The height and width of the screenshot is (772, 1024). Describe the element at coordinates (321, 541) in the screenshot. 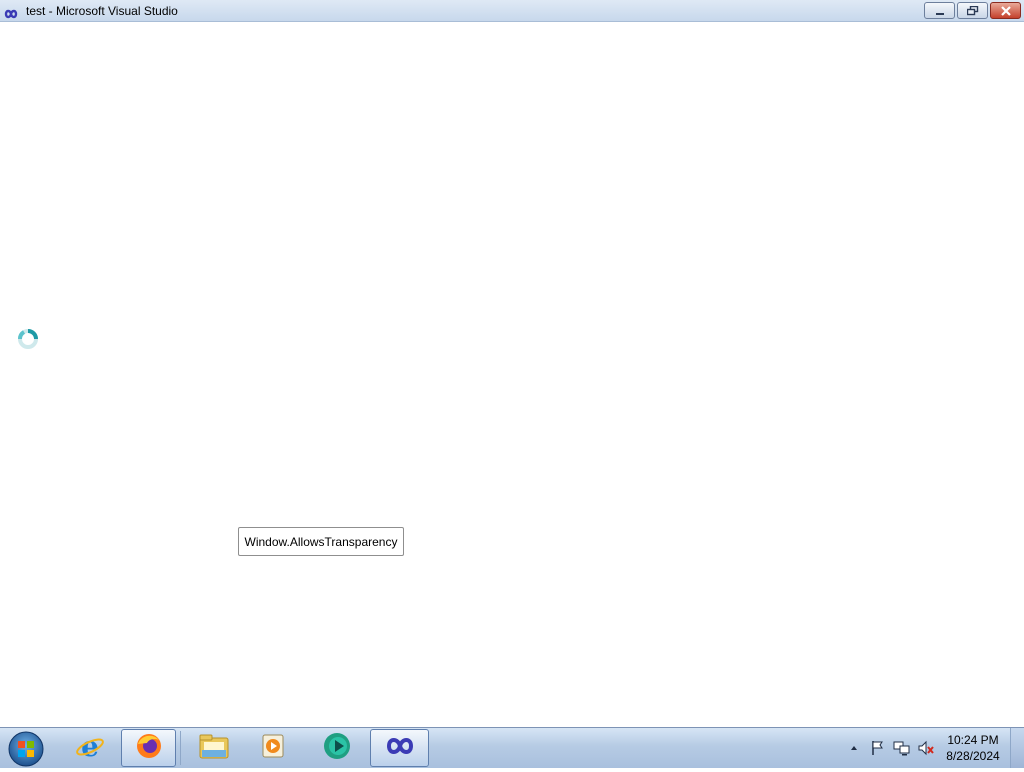

I see `allows-transparency-button: Window.AllowsTransparency` at that location.